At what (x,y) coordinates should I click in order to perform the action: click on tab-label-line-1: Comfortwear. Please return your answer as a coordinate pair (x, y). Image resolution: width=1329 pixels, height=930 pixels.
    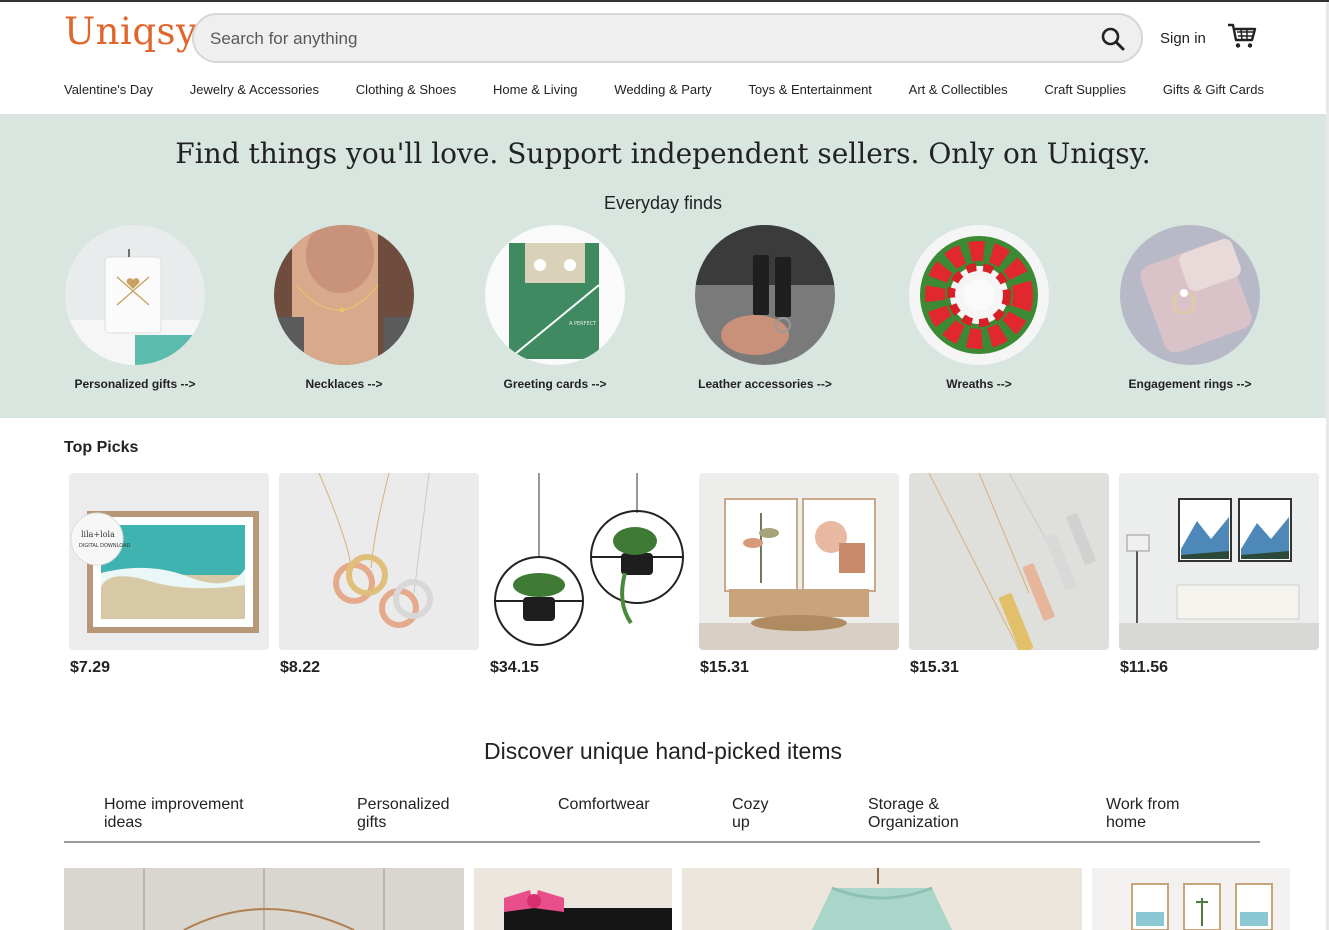
    Looking at the image, I should click on (604, 804).